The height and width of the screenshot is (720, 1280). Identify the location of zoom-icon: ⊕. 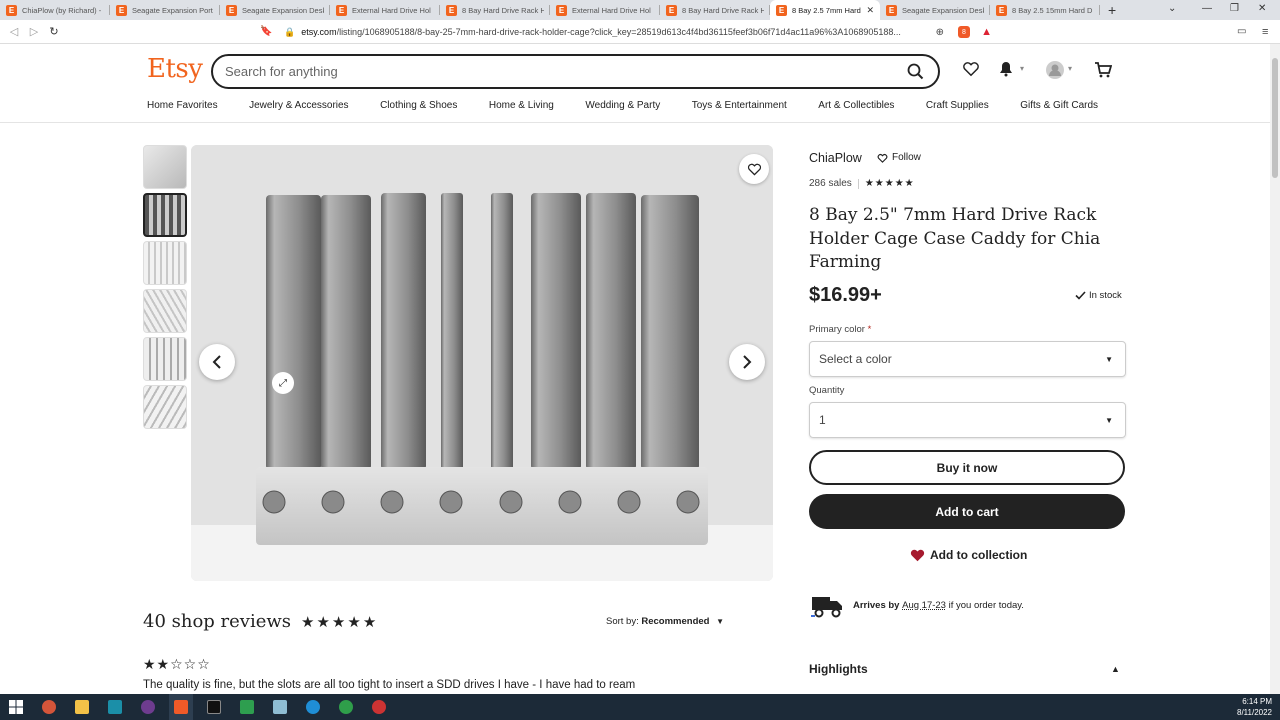
(940, 32).